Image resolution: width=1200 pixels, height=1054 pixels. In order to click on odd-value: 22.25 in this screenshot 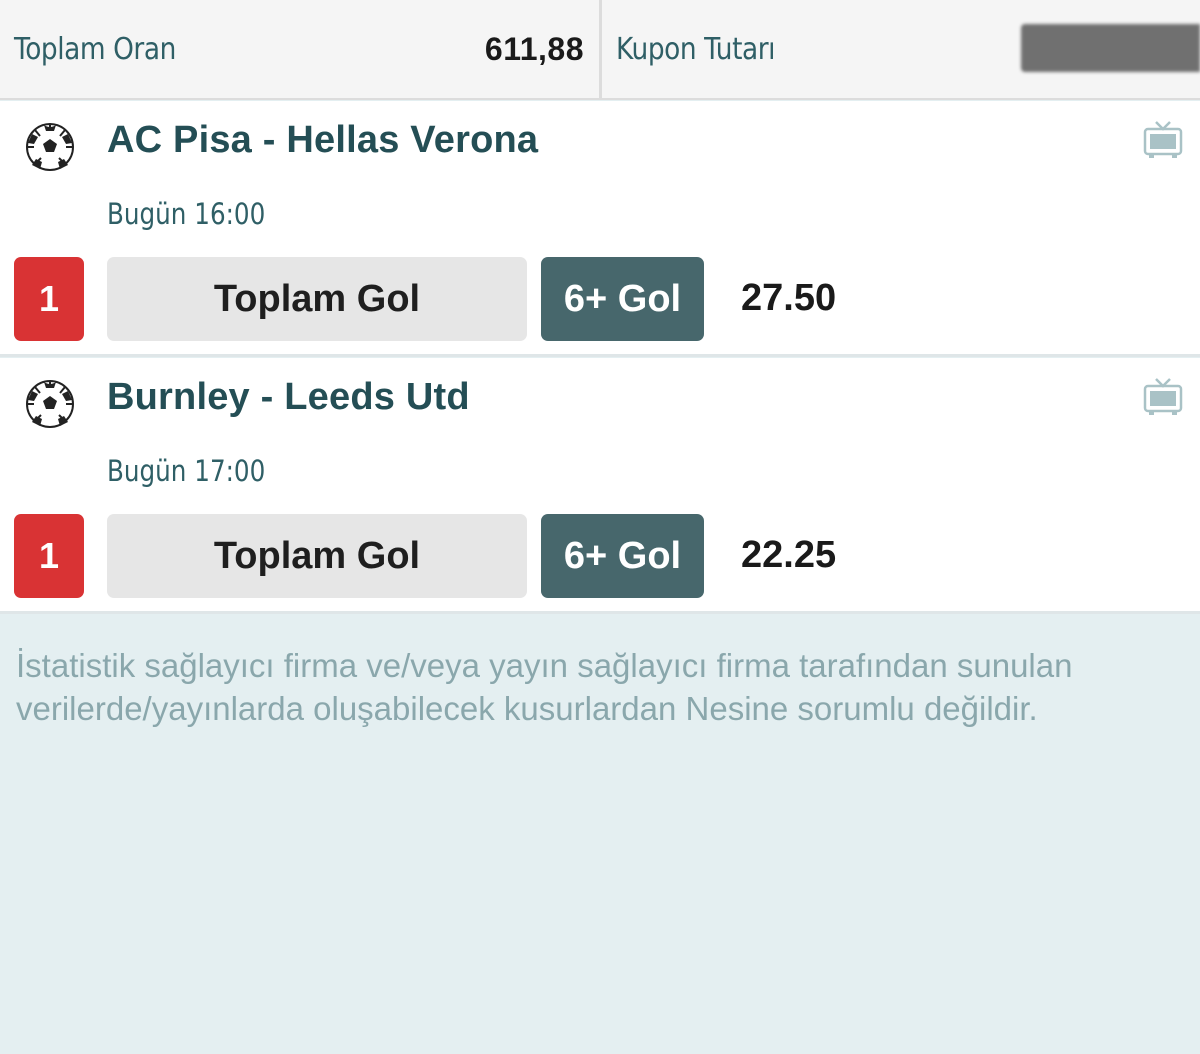, I will do `click(789, 555)`.